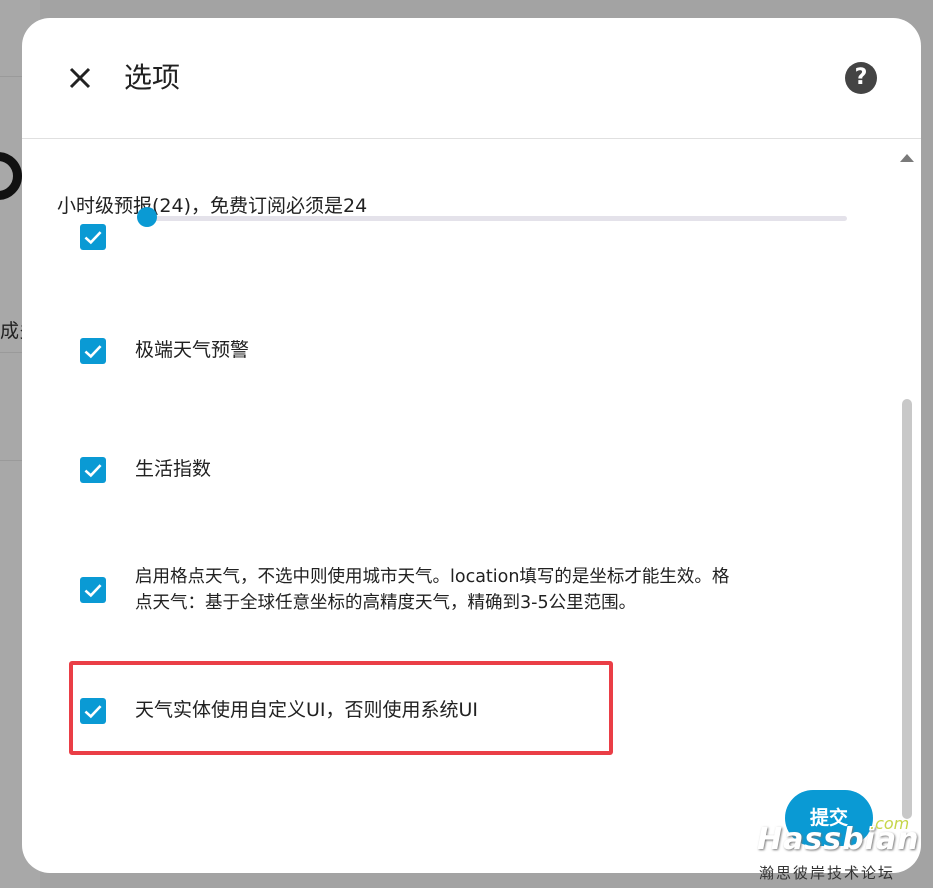  I want to click on grid-weather-checkbox, so click(93, 590).